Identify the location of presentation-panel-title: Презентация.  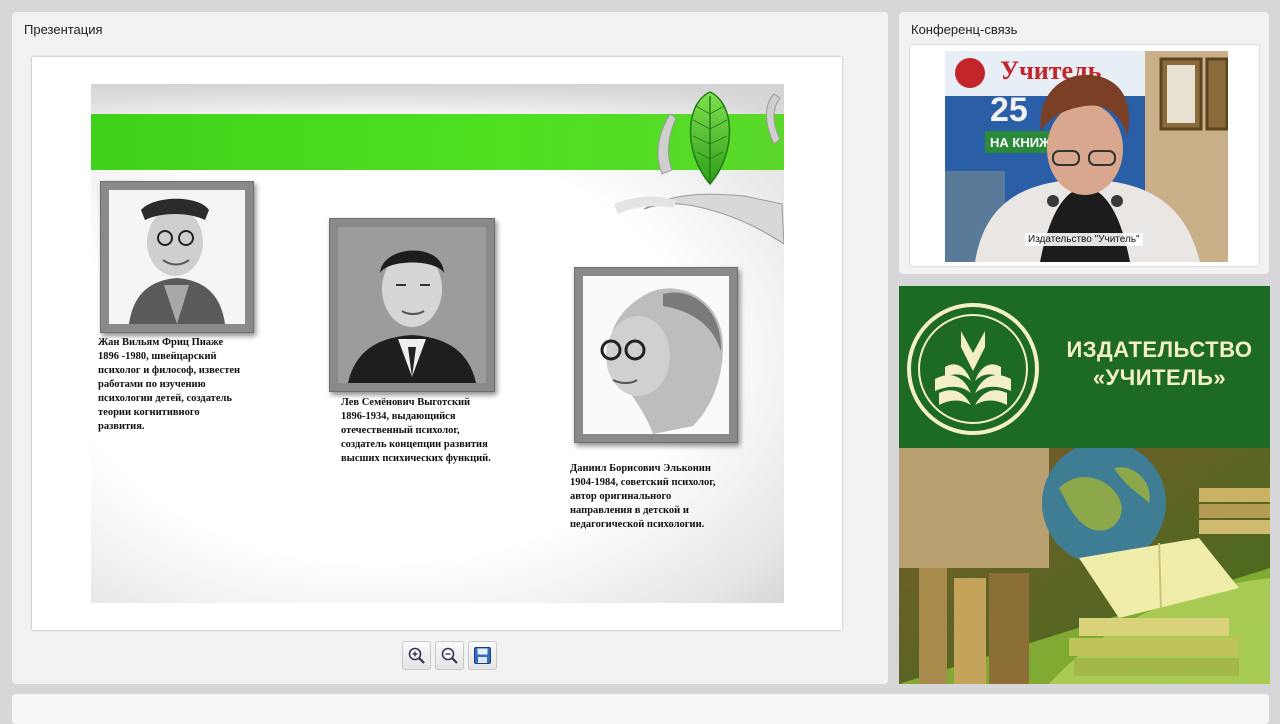
(63, 29).